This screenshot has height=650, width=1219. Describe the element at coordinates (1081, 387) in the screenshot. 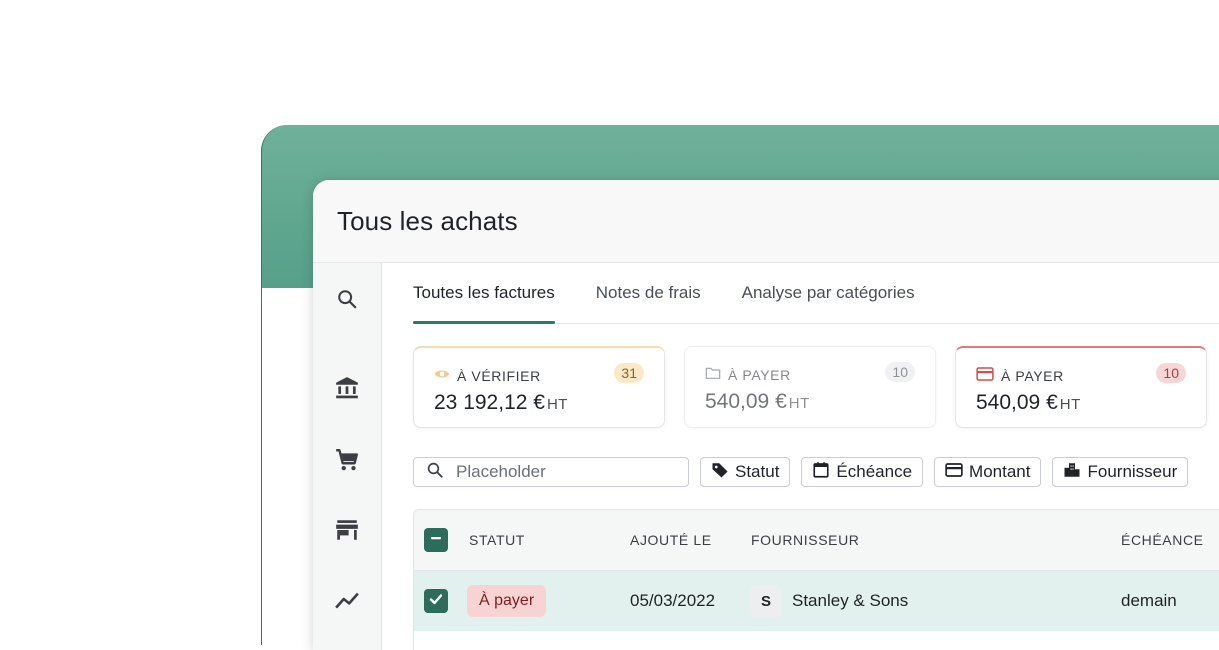

I see `card-a-payer-card: À PAYER 10 540,09 € HT` at that location.